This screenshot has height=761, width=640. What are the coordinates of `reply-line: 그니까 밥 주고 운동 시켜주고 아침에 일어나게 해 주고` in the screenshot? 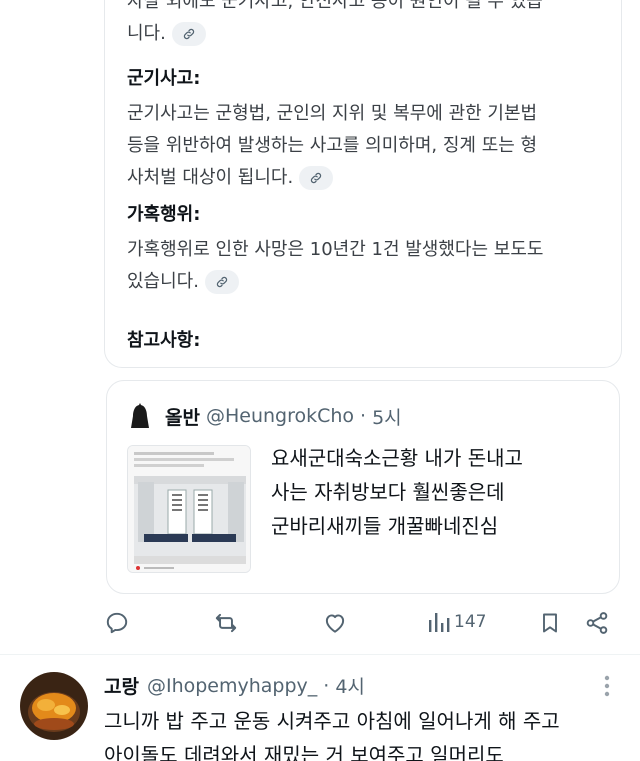 It's located at (332, 721).